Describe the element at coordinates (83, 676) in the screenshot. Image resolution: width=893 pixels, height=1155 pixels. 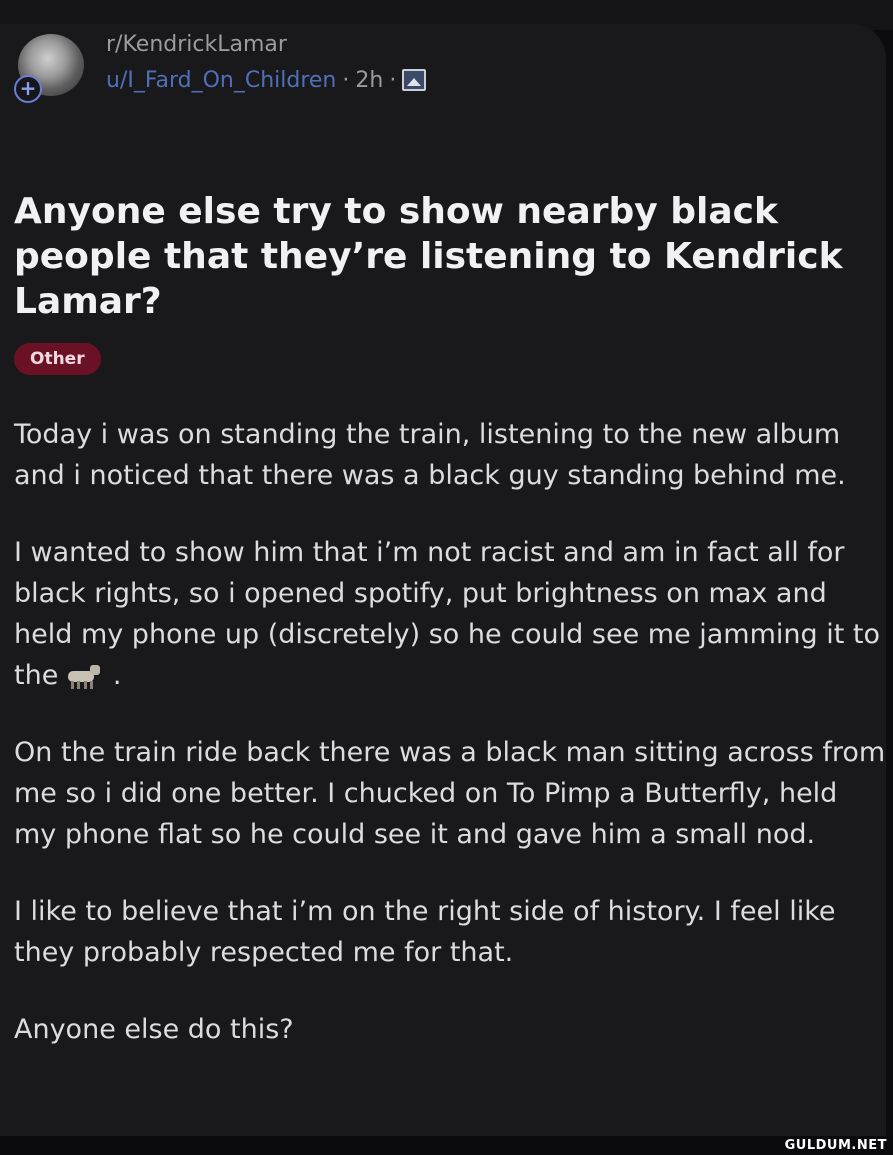
I see `goat-emoji-icon` at that location.